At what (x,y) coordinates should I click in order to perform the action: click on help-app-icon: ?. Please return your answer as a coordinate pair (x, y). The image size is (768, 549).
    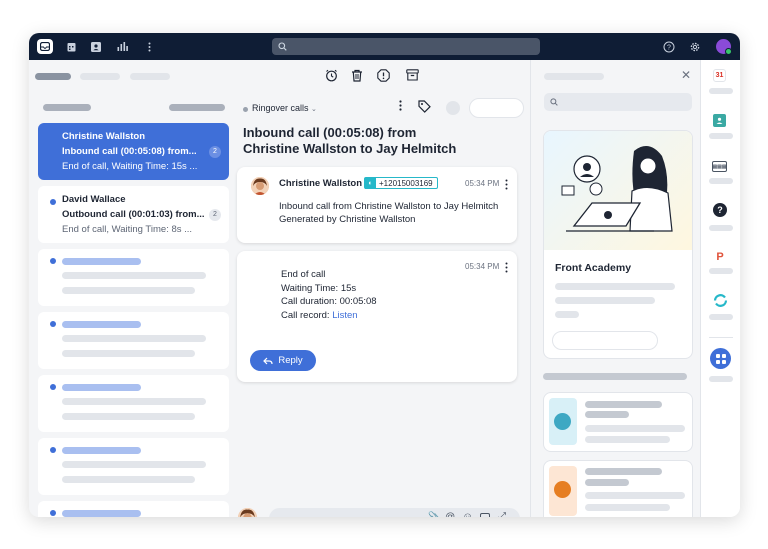
    Looking at the image, I should click on (720, 210).